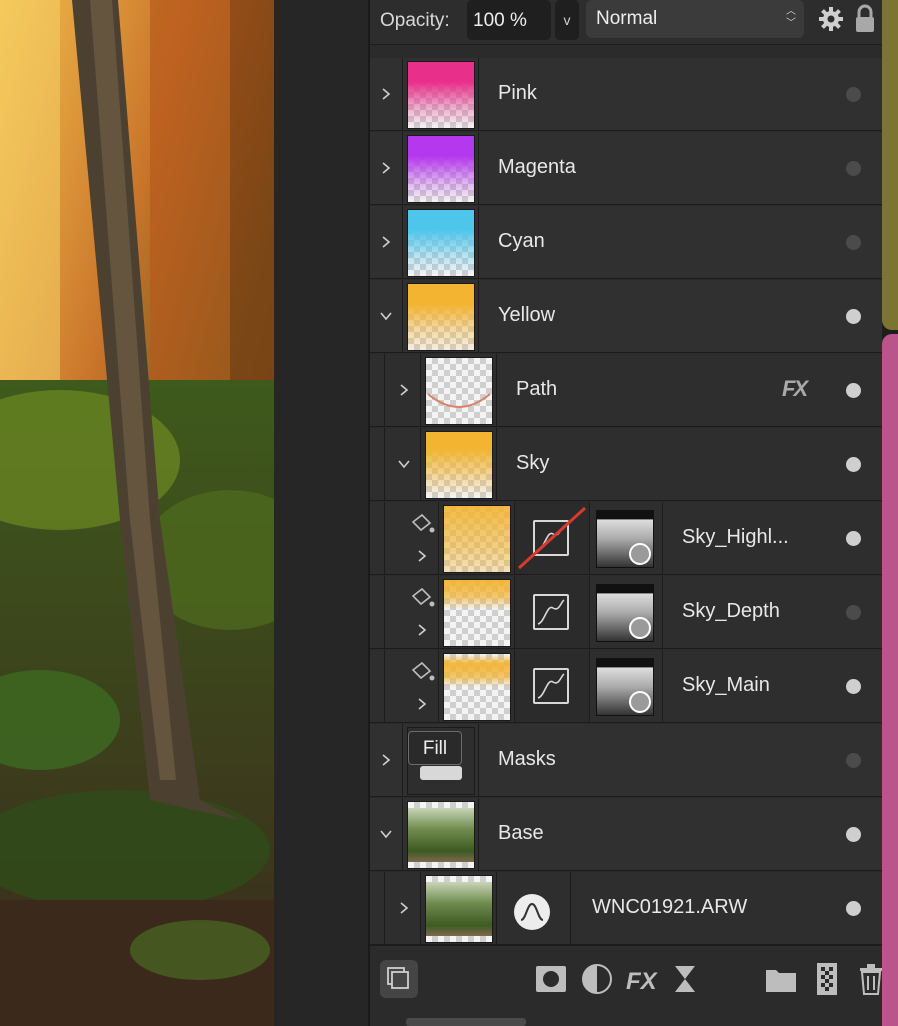 This screenshot has width=898, height=1026. I want to click on layer-name: Path, so click(537, 389).